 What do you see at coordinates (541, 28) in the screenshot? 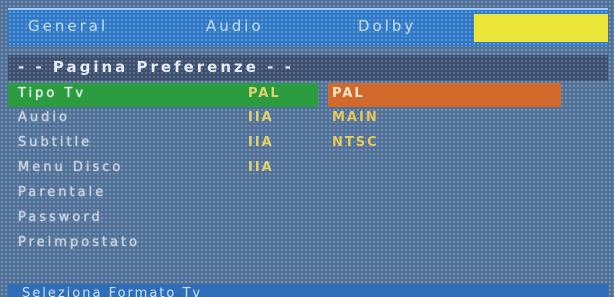
I see `tab-highlighted` at bounding box center [541, 28].